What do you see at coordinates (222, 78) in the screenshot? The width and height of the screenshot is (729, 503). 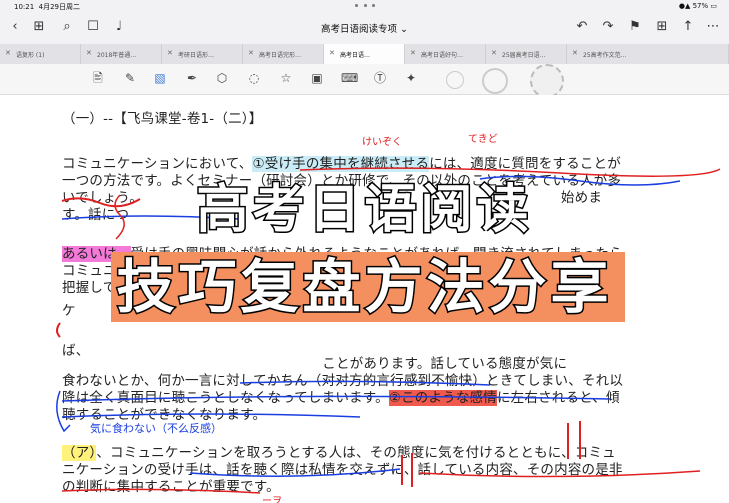 I see `lasso-shapes-icon: ⬡` at bounding box center [222, 78].